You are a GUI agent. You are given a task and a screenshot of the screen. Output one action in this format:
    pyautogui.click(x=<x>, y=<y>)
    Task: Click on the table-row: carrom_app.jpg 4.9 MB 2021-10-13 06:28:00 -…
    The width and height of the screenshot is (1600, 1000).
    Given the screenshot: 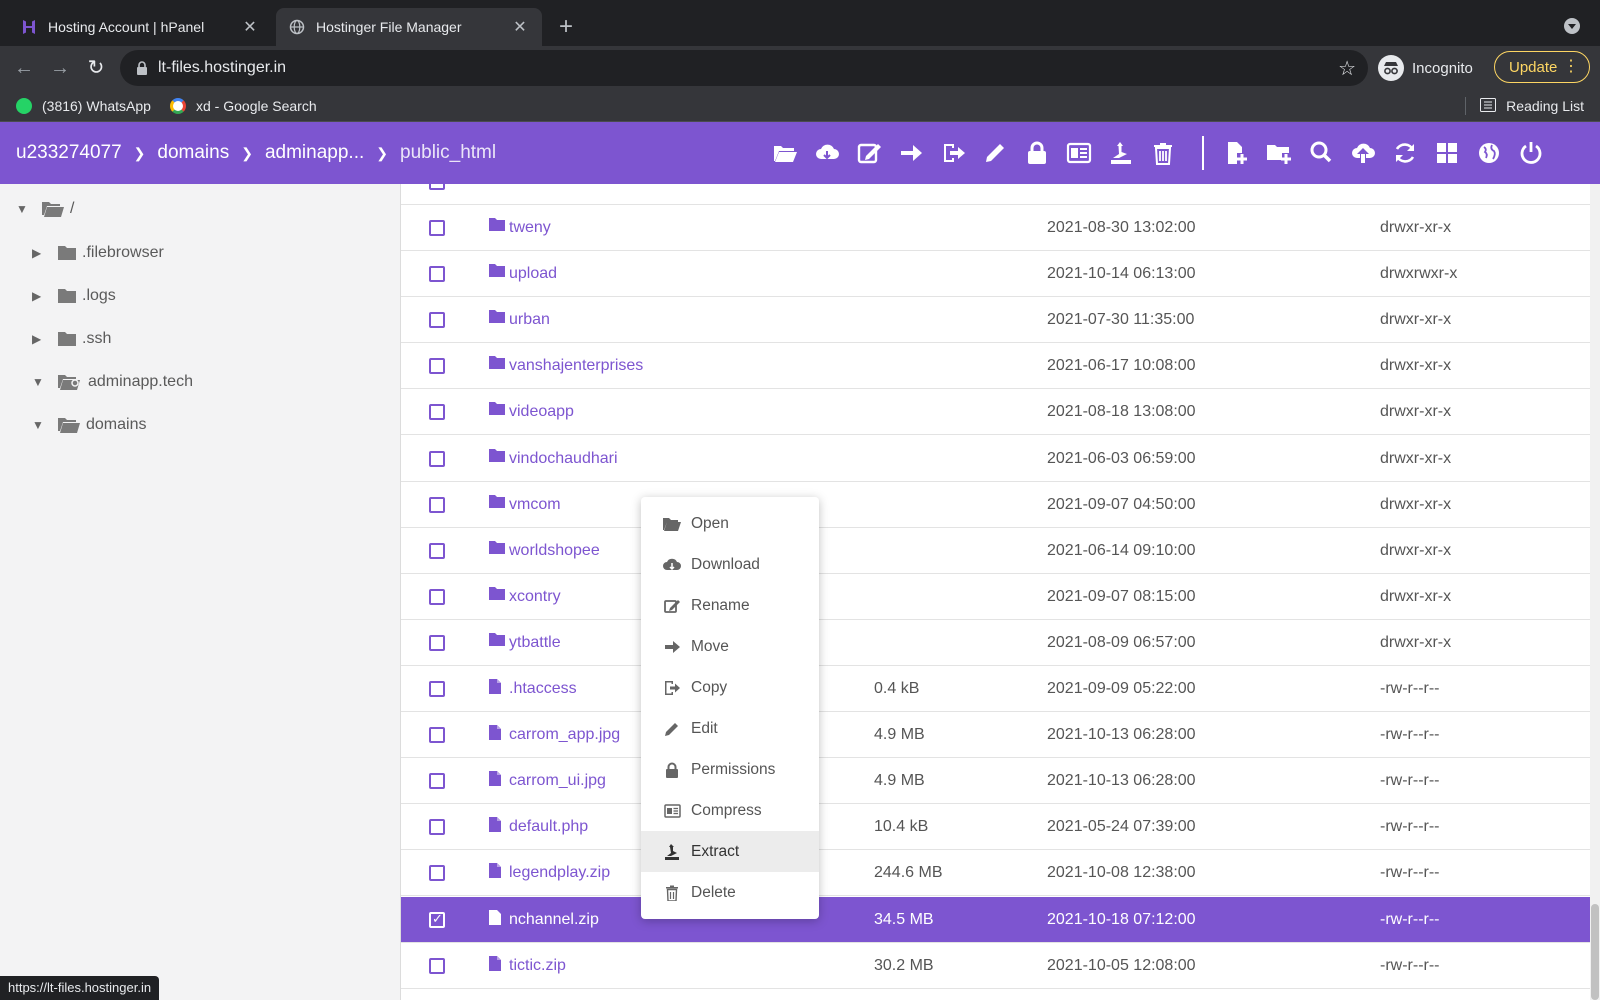 What is the action you would take?
    pyautogui.click(x=995, y=735)
    